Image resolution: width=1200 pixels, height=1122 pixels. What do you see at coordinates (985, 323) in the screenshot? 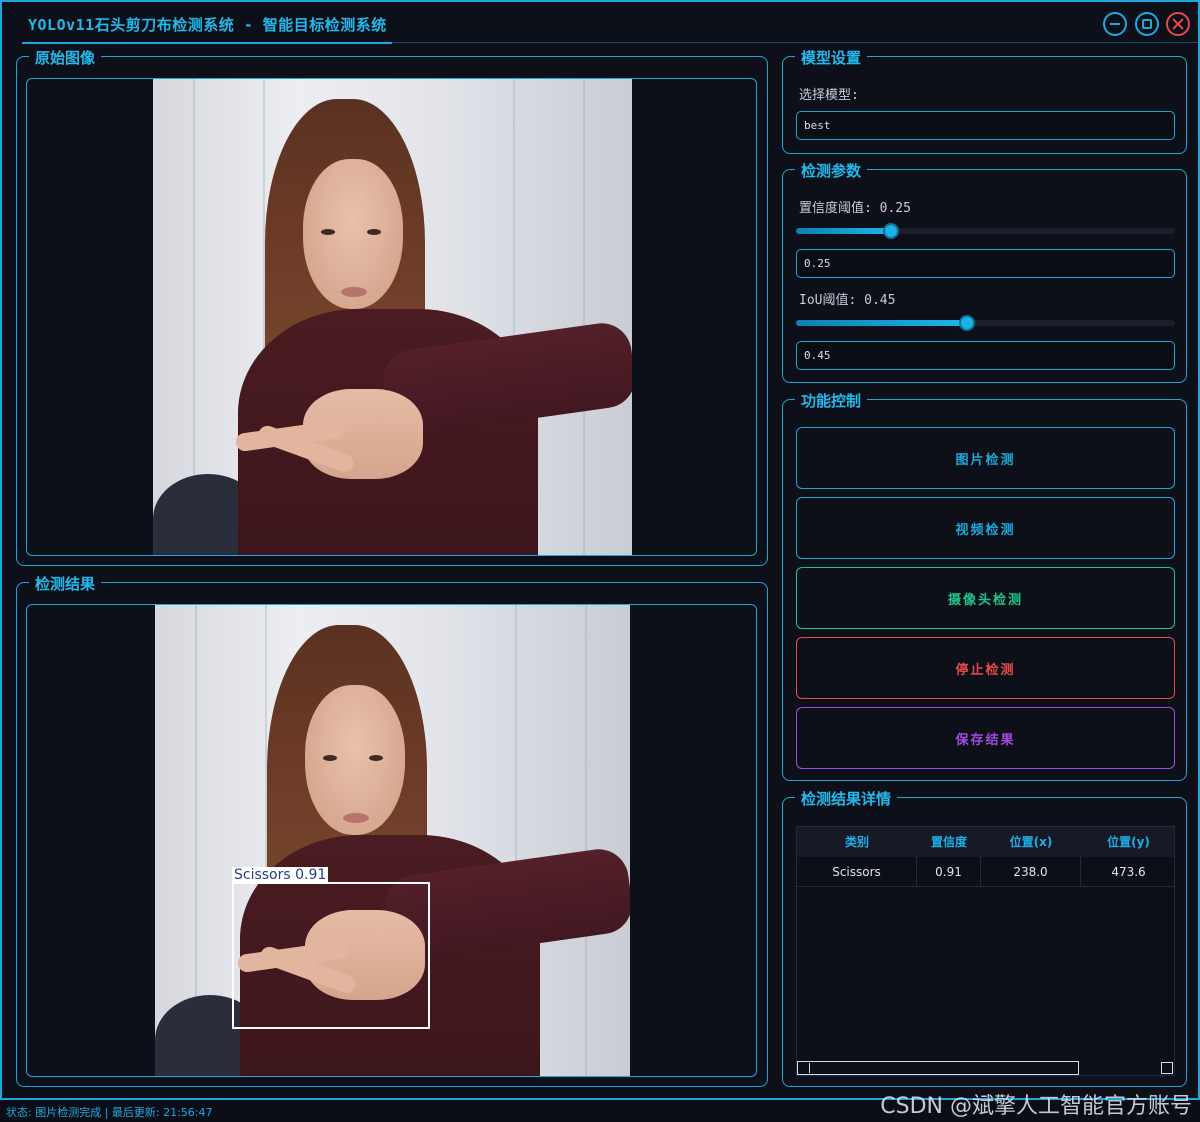
I see `iou-slider` at bounding box center [985, 323].